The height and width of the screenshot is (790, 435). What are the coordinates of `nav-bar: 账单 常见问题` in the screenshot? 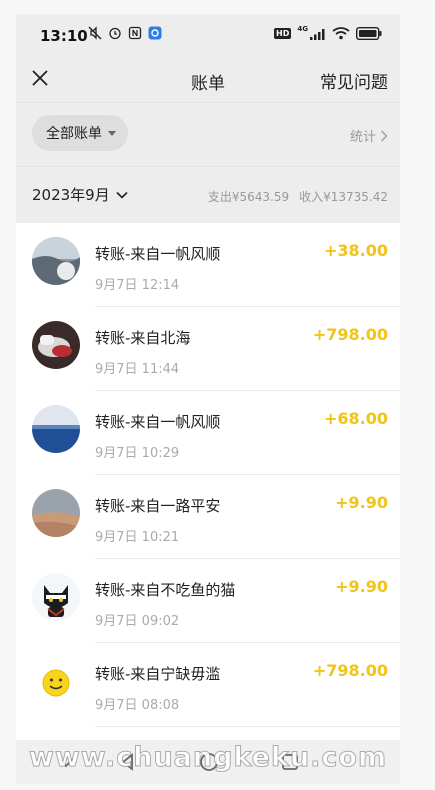 It's located at (208, 80).